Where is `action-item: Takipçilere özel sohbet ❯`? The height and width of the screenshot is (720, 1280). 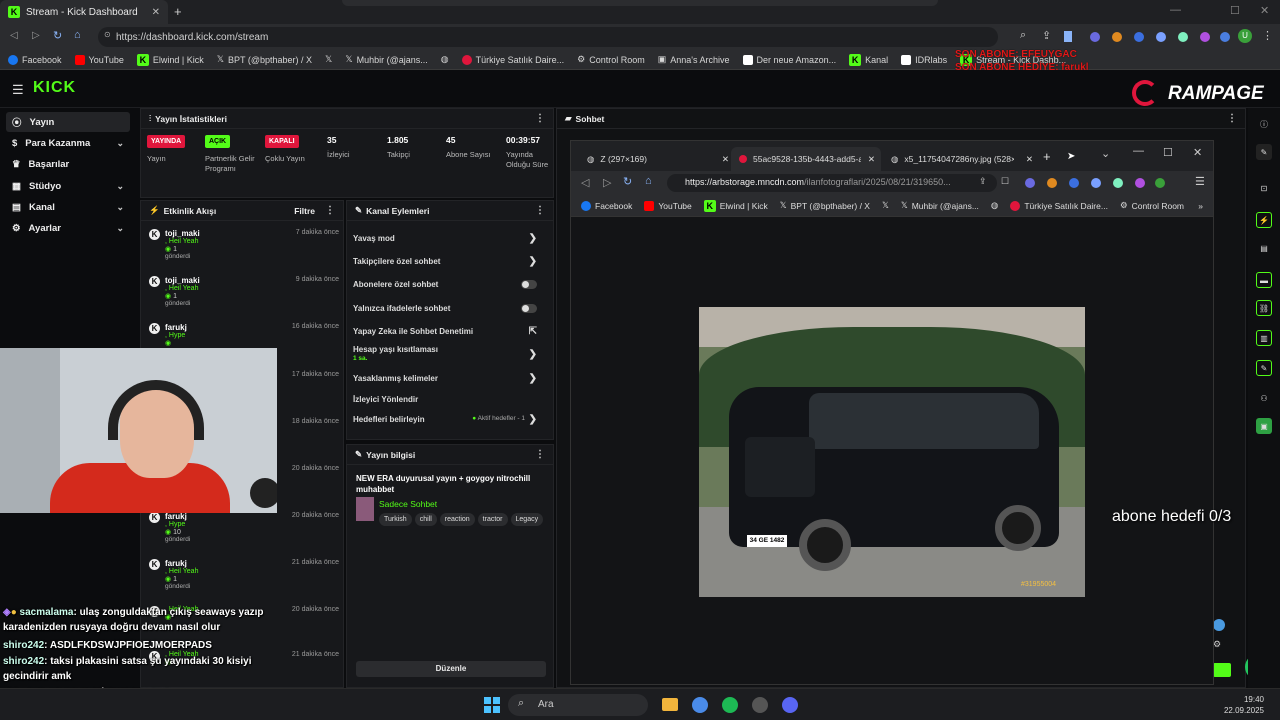
action-item: Takipçilere özel sohbet ❯ is located at coordinates (445, 261).